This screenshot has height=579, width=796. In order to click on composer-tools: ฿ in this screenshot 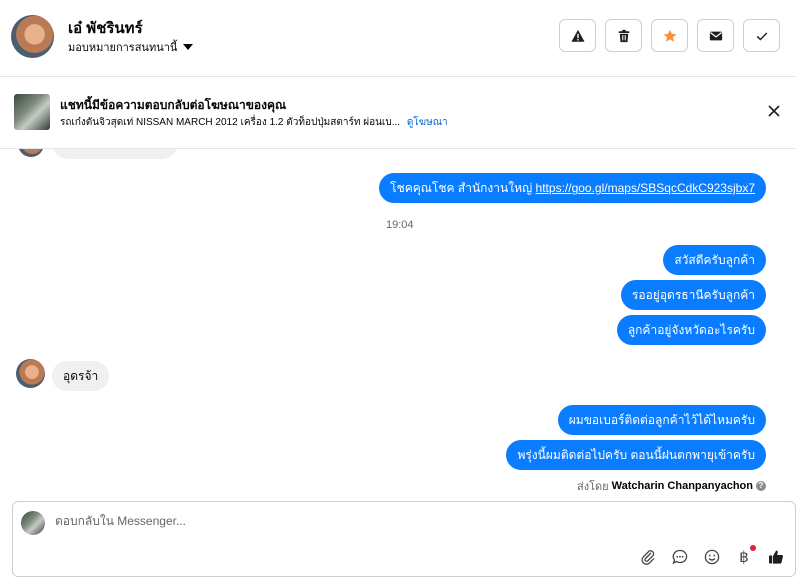, I will do `click(712, 555)`.